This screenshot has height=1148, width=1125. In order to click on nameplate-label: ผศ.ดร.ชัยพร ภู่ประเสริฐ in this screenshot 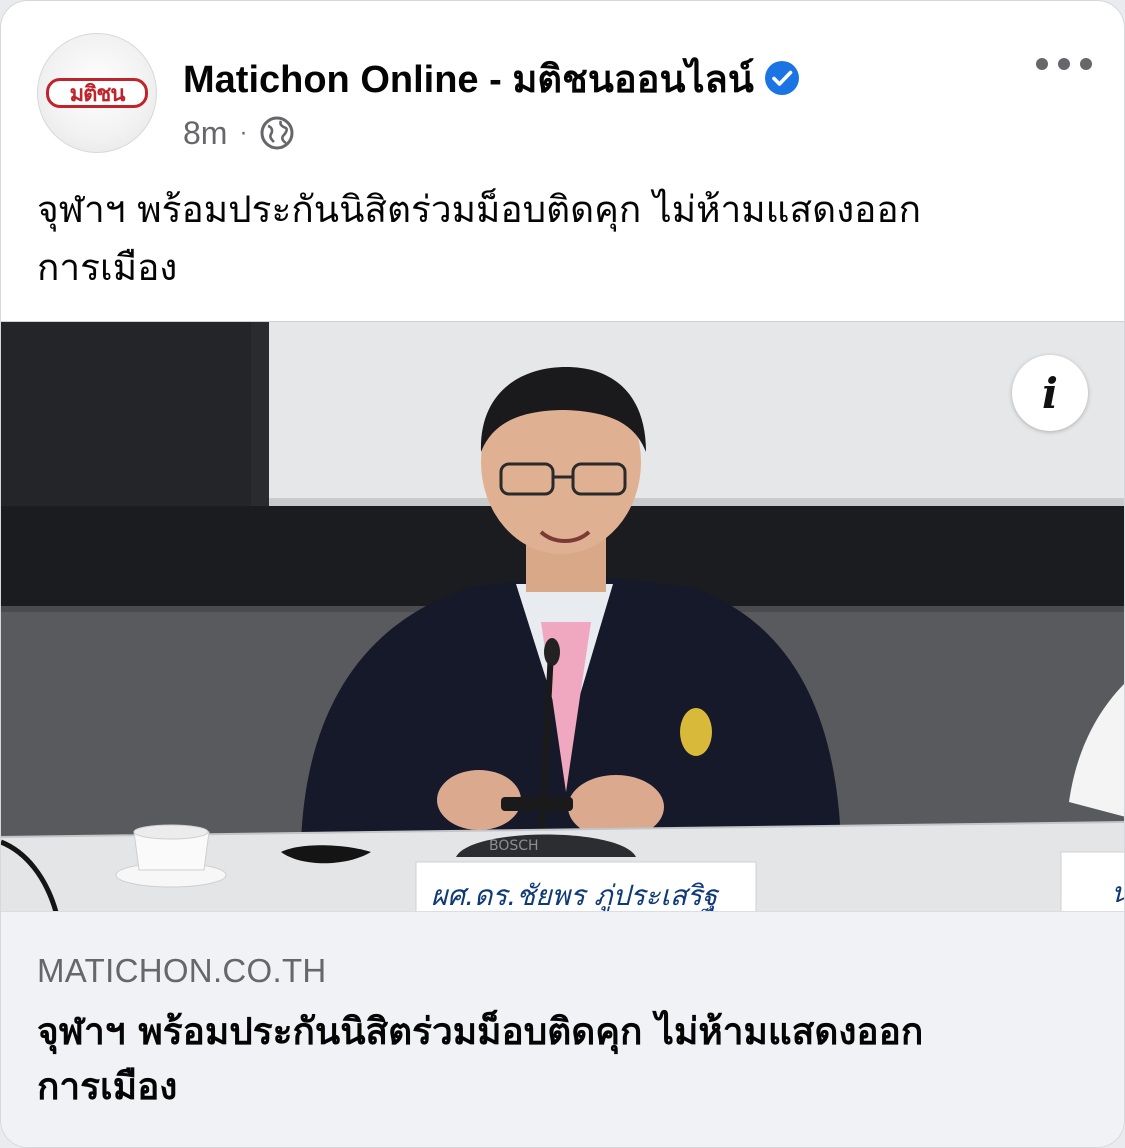, I will do `click(575, 895)`.